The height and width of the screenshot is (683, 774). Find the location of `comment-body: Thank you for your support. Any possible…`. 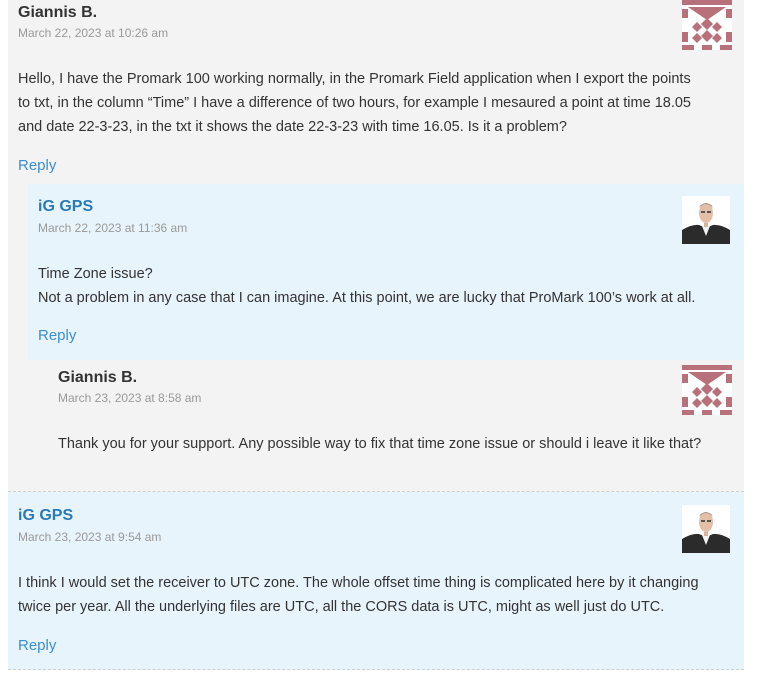

comment-body: Thank you for your support. Any possible… is located at coordinates (403, 444).